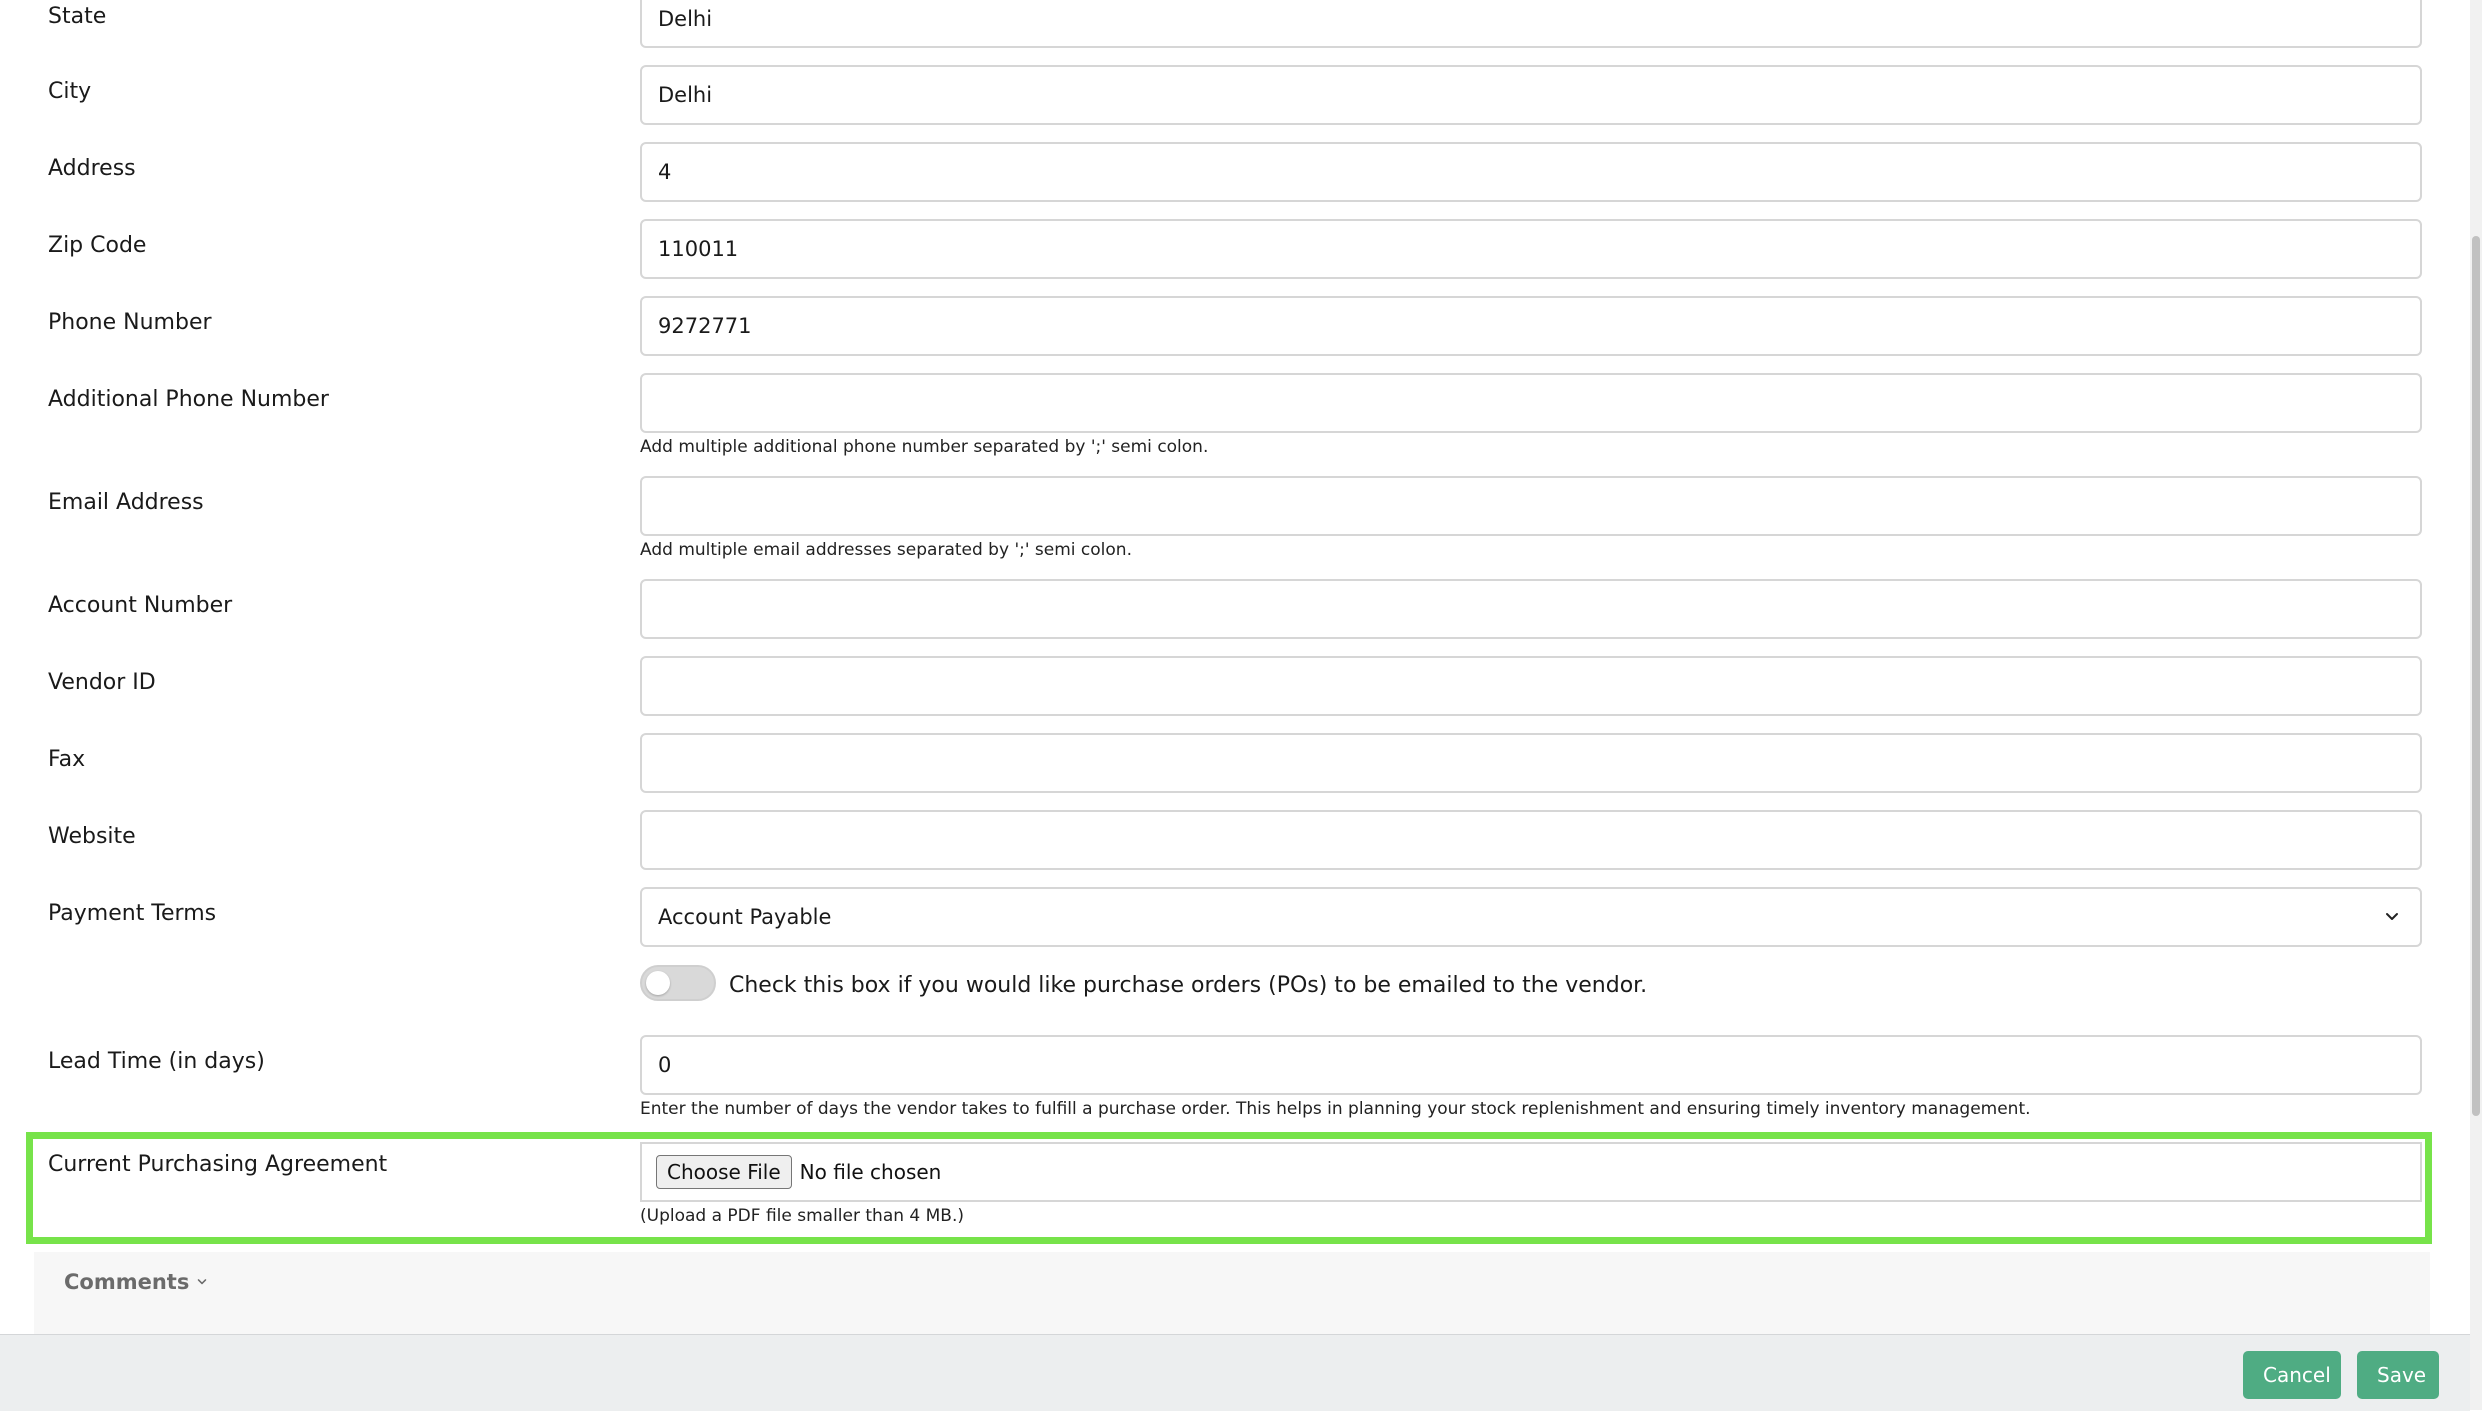 The width and height of the screenshot is (2482, 1411). Describe the element at coordinates (1531, 763) in the screenshot. I see `fax-input` at that location.